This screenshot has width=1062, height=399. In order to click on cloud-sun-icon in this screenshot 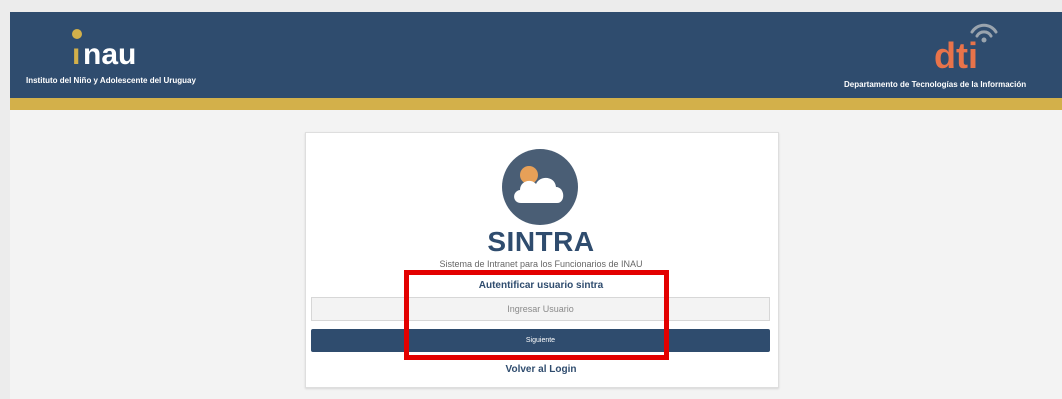, I will do `click(540, 187)`.